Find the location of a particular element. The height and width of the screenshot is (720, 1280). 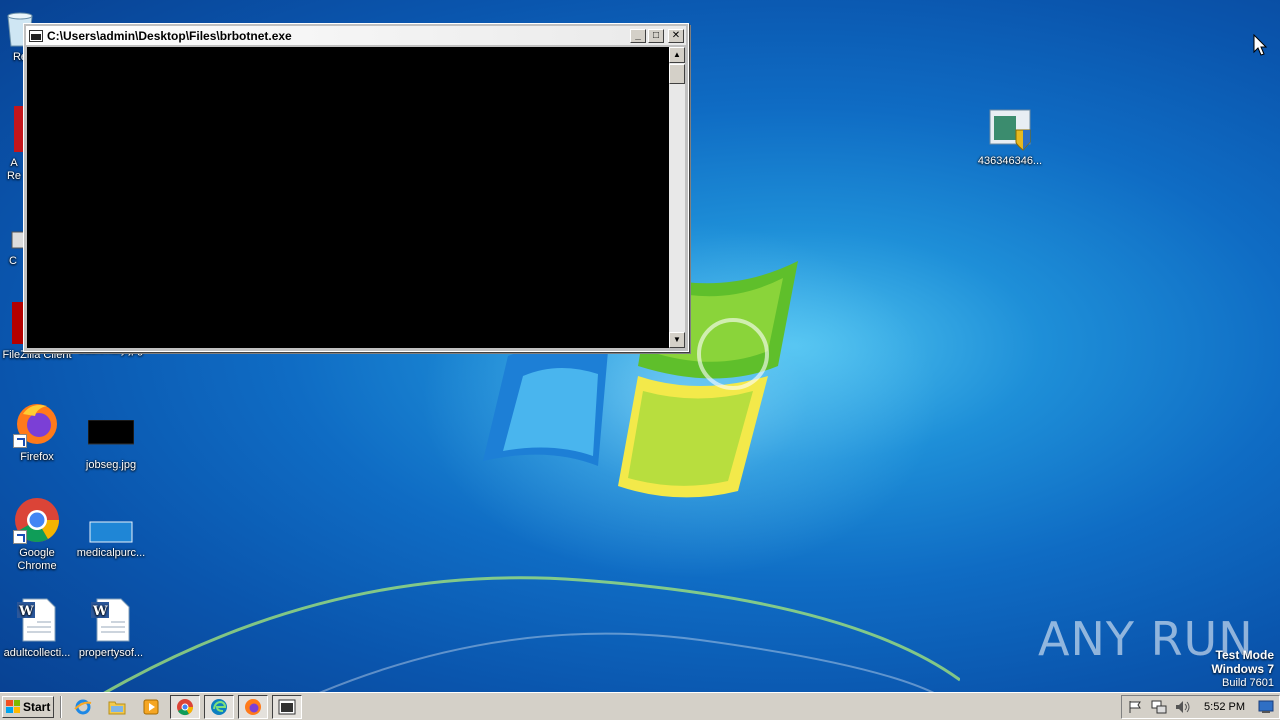

taskbar-internet-explorer is located at coordinates (83, 707).